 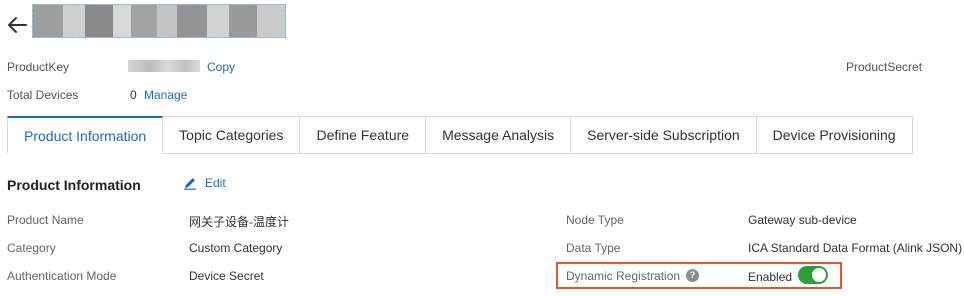 I want to click on product-key-value-redacted, so click(x=164, y=66).